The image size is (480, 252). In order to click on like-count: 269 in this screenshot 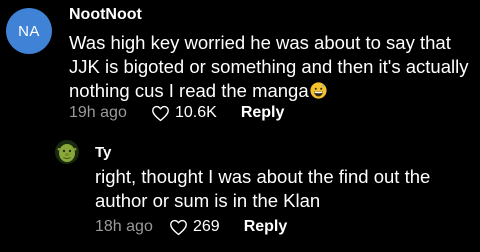, I will do `click(206, 226)`.